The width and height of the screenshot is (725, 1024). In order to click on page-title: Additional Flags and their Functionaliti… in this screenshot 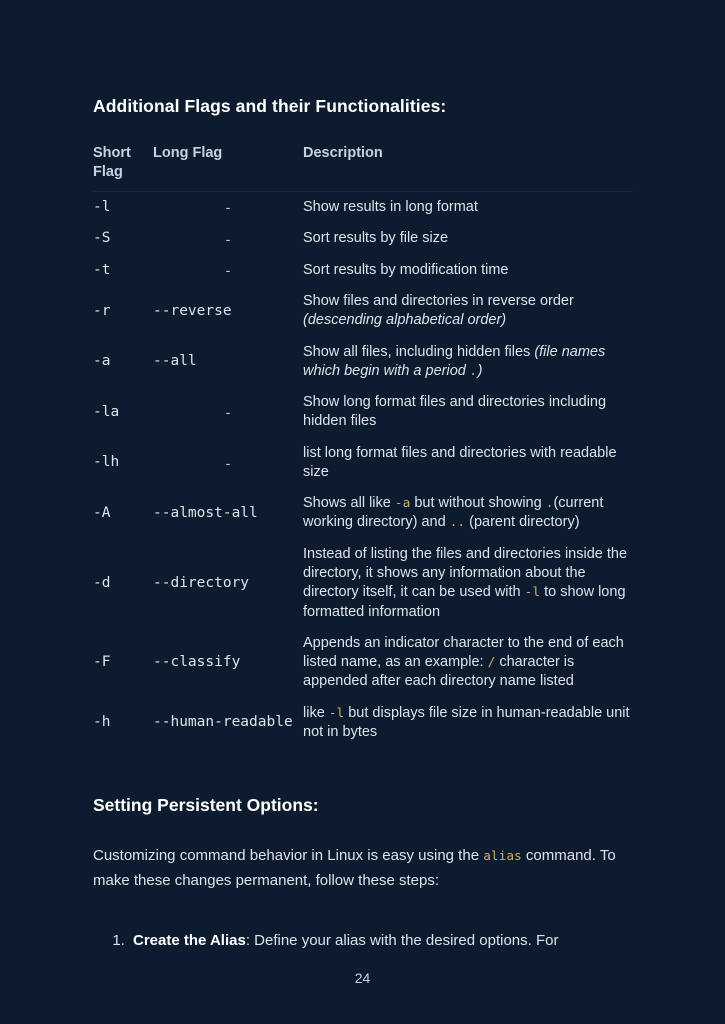, I will do `click(270, 106)`.